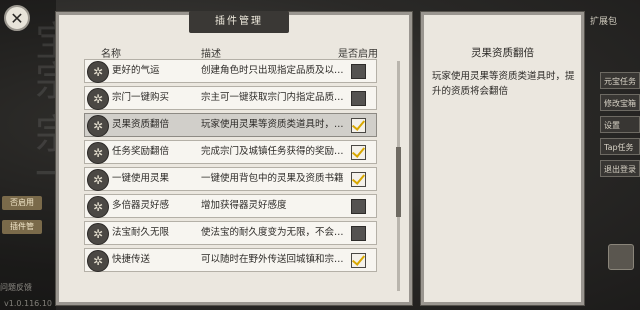  Describe the element at coordinates (503, 84) in the screenshot. I see `detail-description: 玩家使用灵果等资质类道具时，提升的资质将会翻倍` at that location.